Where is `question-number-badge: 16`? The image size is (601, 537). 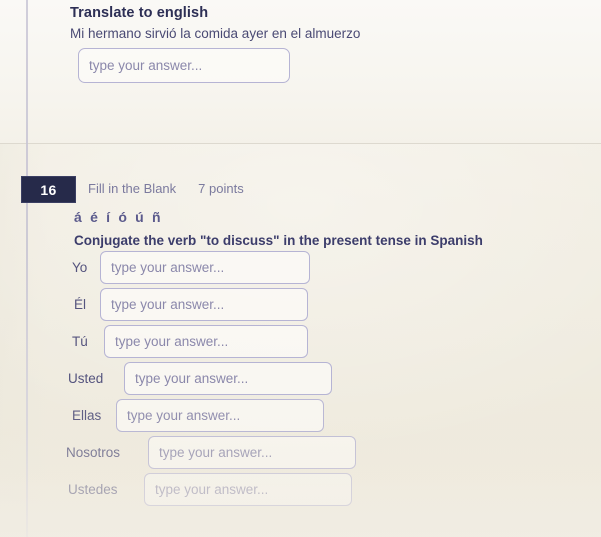 question-number-badge: 16 is located at coordinates (48, 189).